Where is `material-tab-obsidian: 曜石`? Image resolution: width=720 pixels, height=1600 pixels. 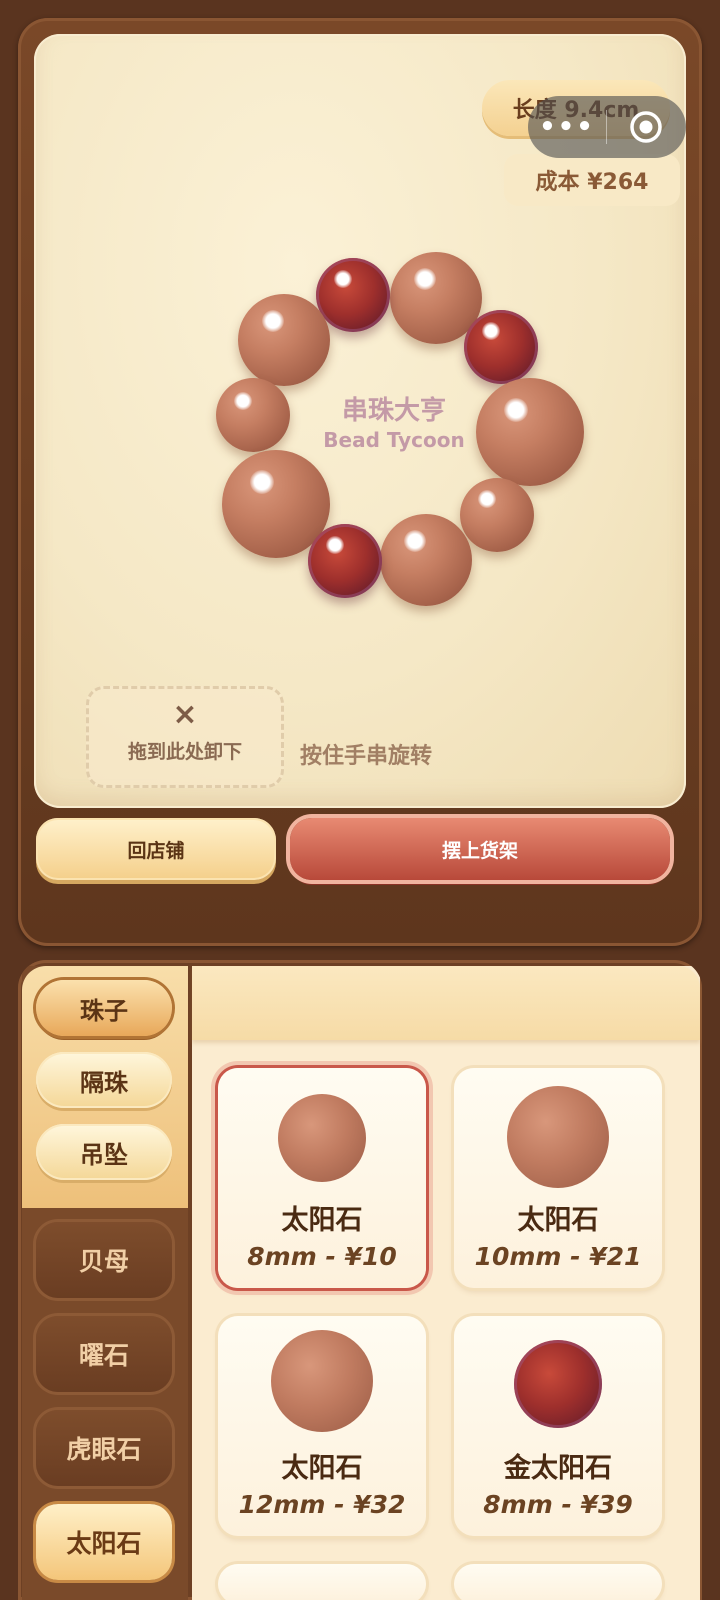
material-tab-obsidian: 曜石 is located at coordinates (104, 1354).